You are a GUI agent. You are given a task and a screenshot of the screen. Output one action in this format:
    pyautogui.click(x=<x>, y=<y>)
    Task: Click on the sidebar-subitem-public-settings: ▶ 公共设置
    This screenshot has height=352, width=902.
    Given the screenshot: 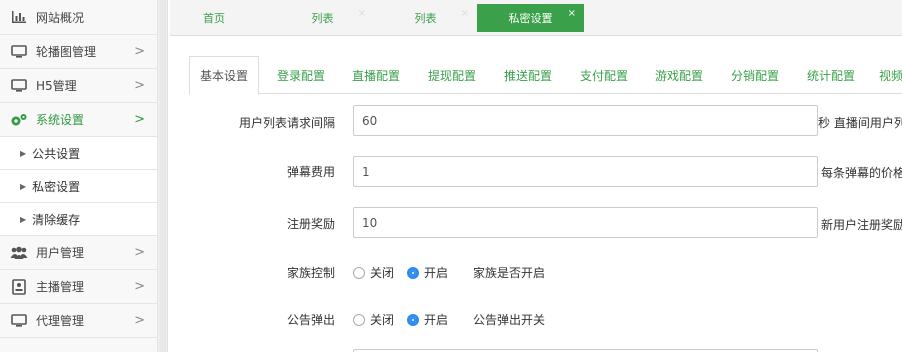 What is the action you would take?
    pyautogui.click(x=78, y=153)
    